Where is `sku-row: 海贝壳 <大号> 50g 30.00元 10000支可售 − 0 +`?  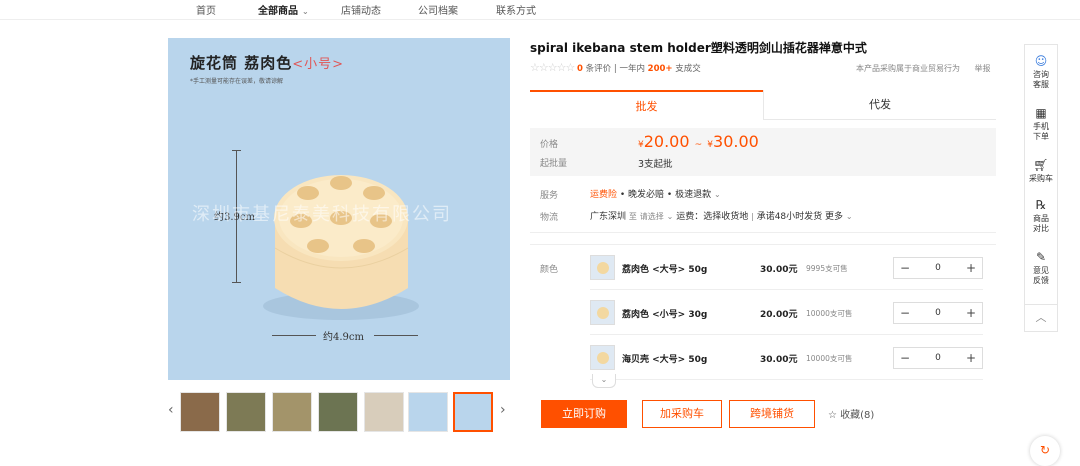
sku-row: 海贝壳 <大号> 50g 30.00元 10000支可售 − 0 + is located at coordinates (786, 358).